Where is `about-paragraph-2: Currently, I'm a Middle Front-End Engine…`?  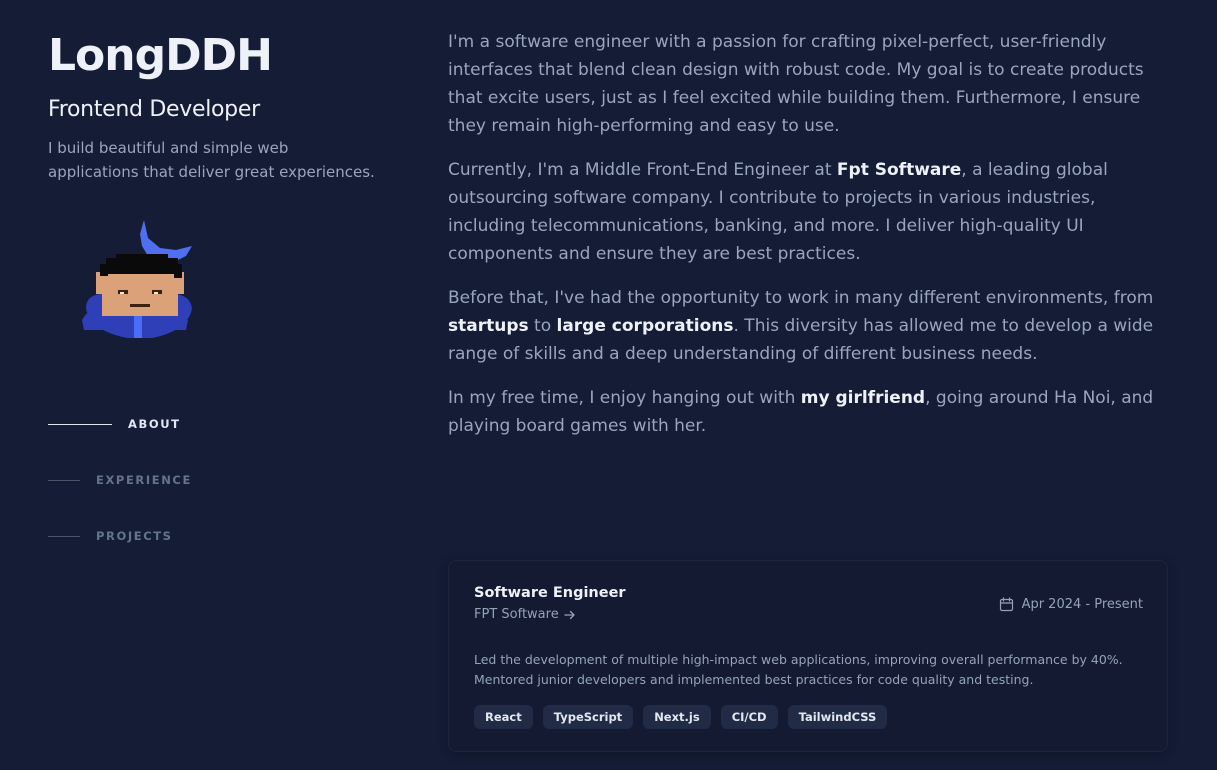
about-paragraph-2: Currently, I'm a Middle Front-End Engine… is located at coordinates (809, 212).